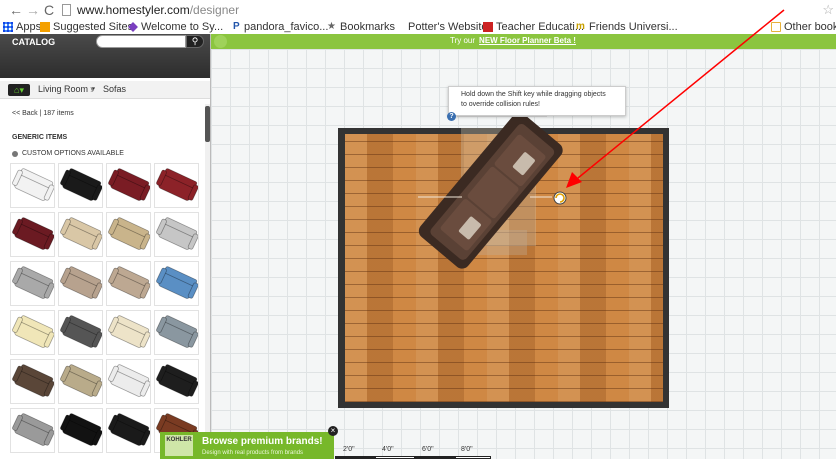  Describe the element at coordinates (80, 185) in the screenshot. I see `catalog-item-sofa-black-leather` at that location.